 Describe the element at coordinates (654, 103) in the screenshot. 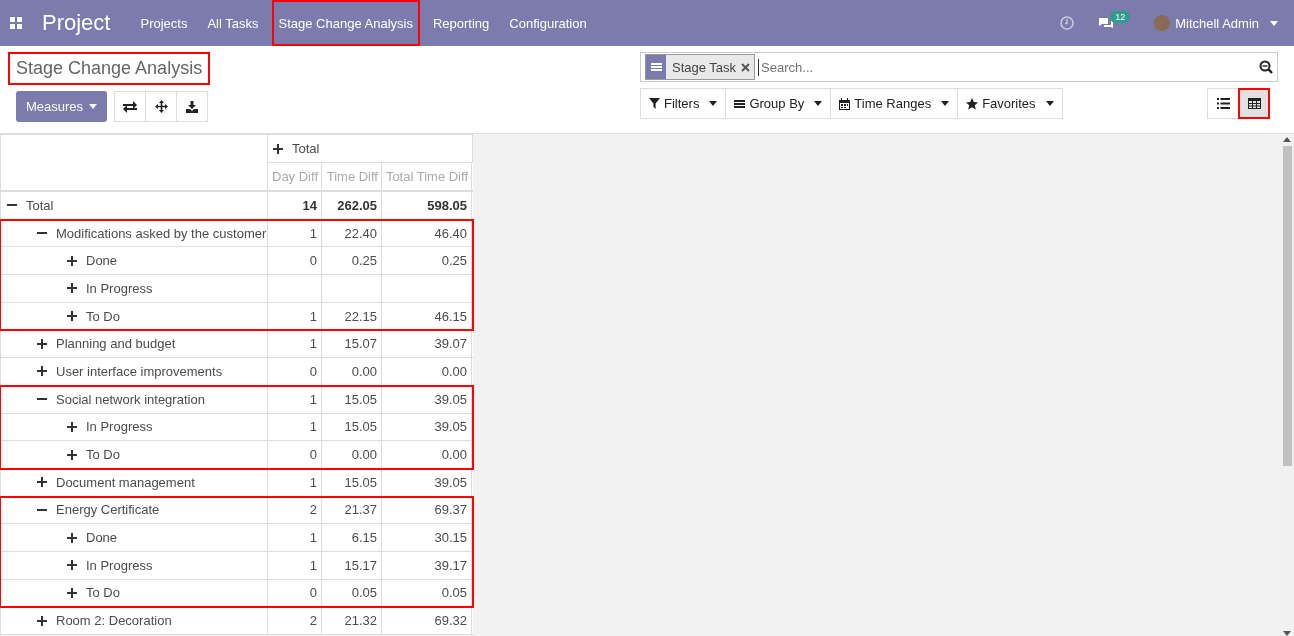

I see `funnel-icon` at that location.